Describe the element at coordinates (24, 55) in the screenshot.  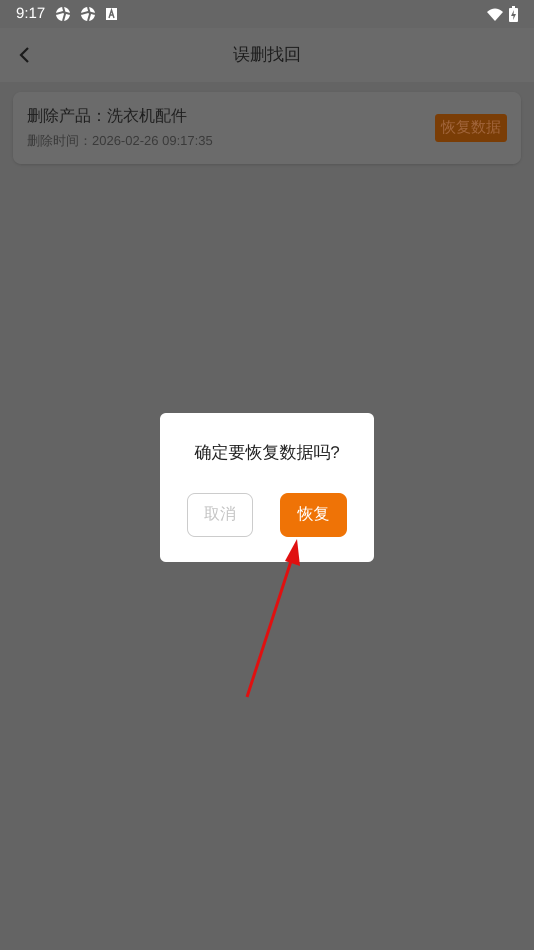
I see `back-icon` at that location.